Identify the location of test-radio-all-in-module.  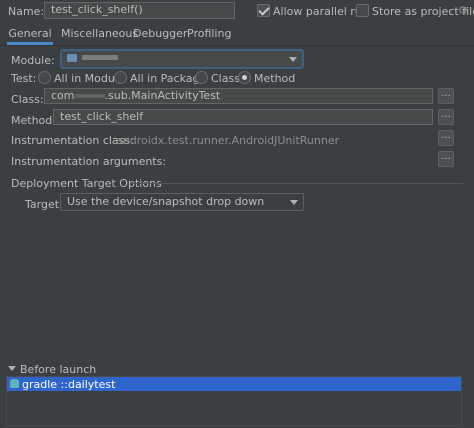
(44, 77).